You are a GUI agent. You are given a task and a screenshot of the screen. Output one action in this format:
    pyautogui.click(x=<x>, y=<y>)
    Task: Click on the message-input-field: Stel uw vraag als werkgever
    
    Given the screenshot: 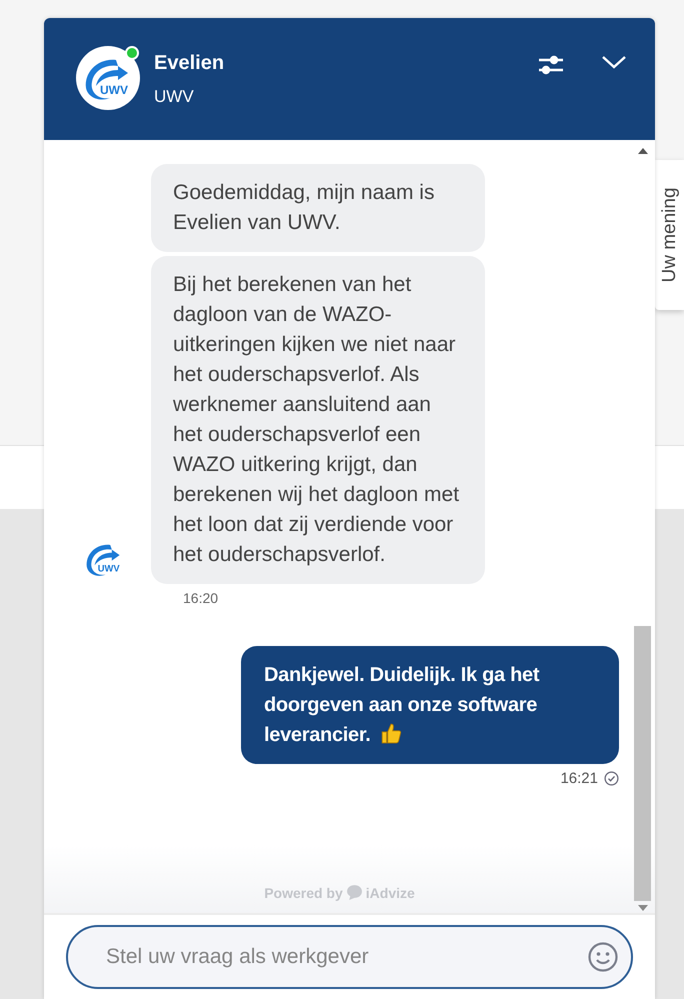 What is the action you would take?
    pyautogui.click(x=349, y=957)
    